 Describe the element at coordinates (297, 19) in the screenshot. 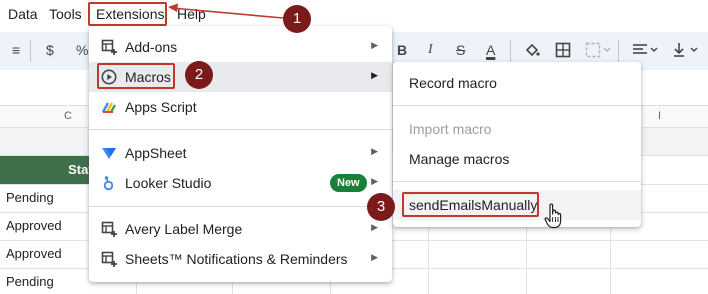

I see `callout-badge-1: 1` at that location.